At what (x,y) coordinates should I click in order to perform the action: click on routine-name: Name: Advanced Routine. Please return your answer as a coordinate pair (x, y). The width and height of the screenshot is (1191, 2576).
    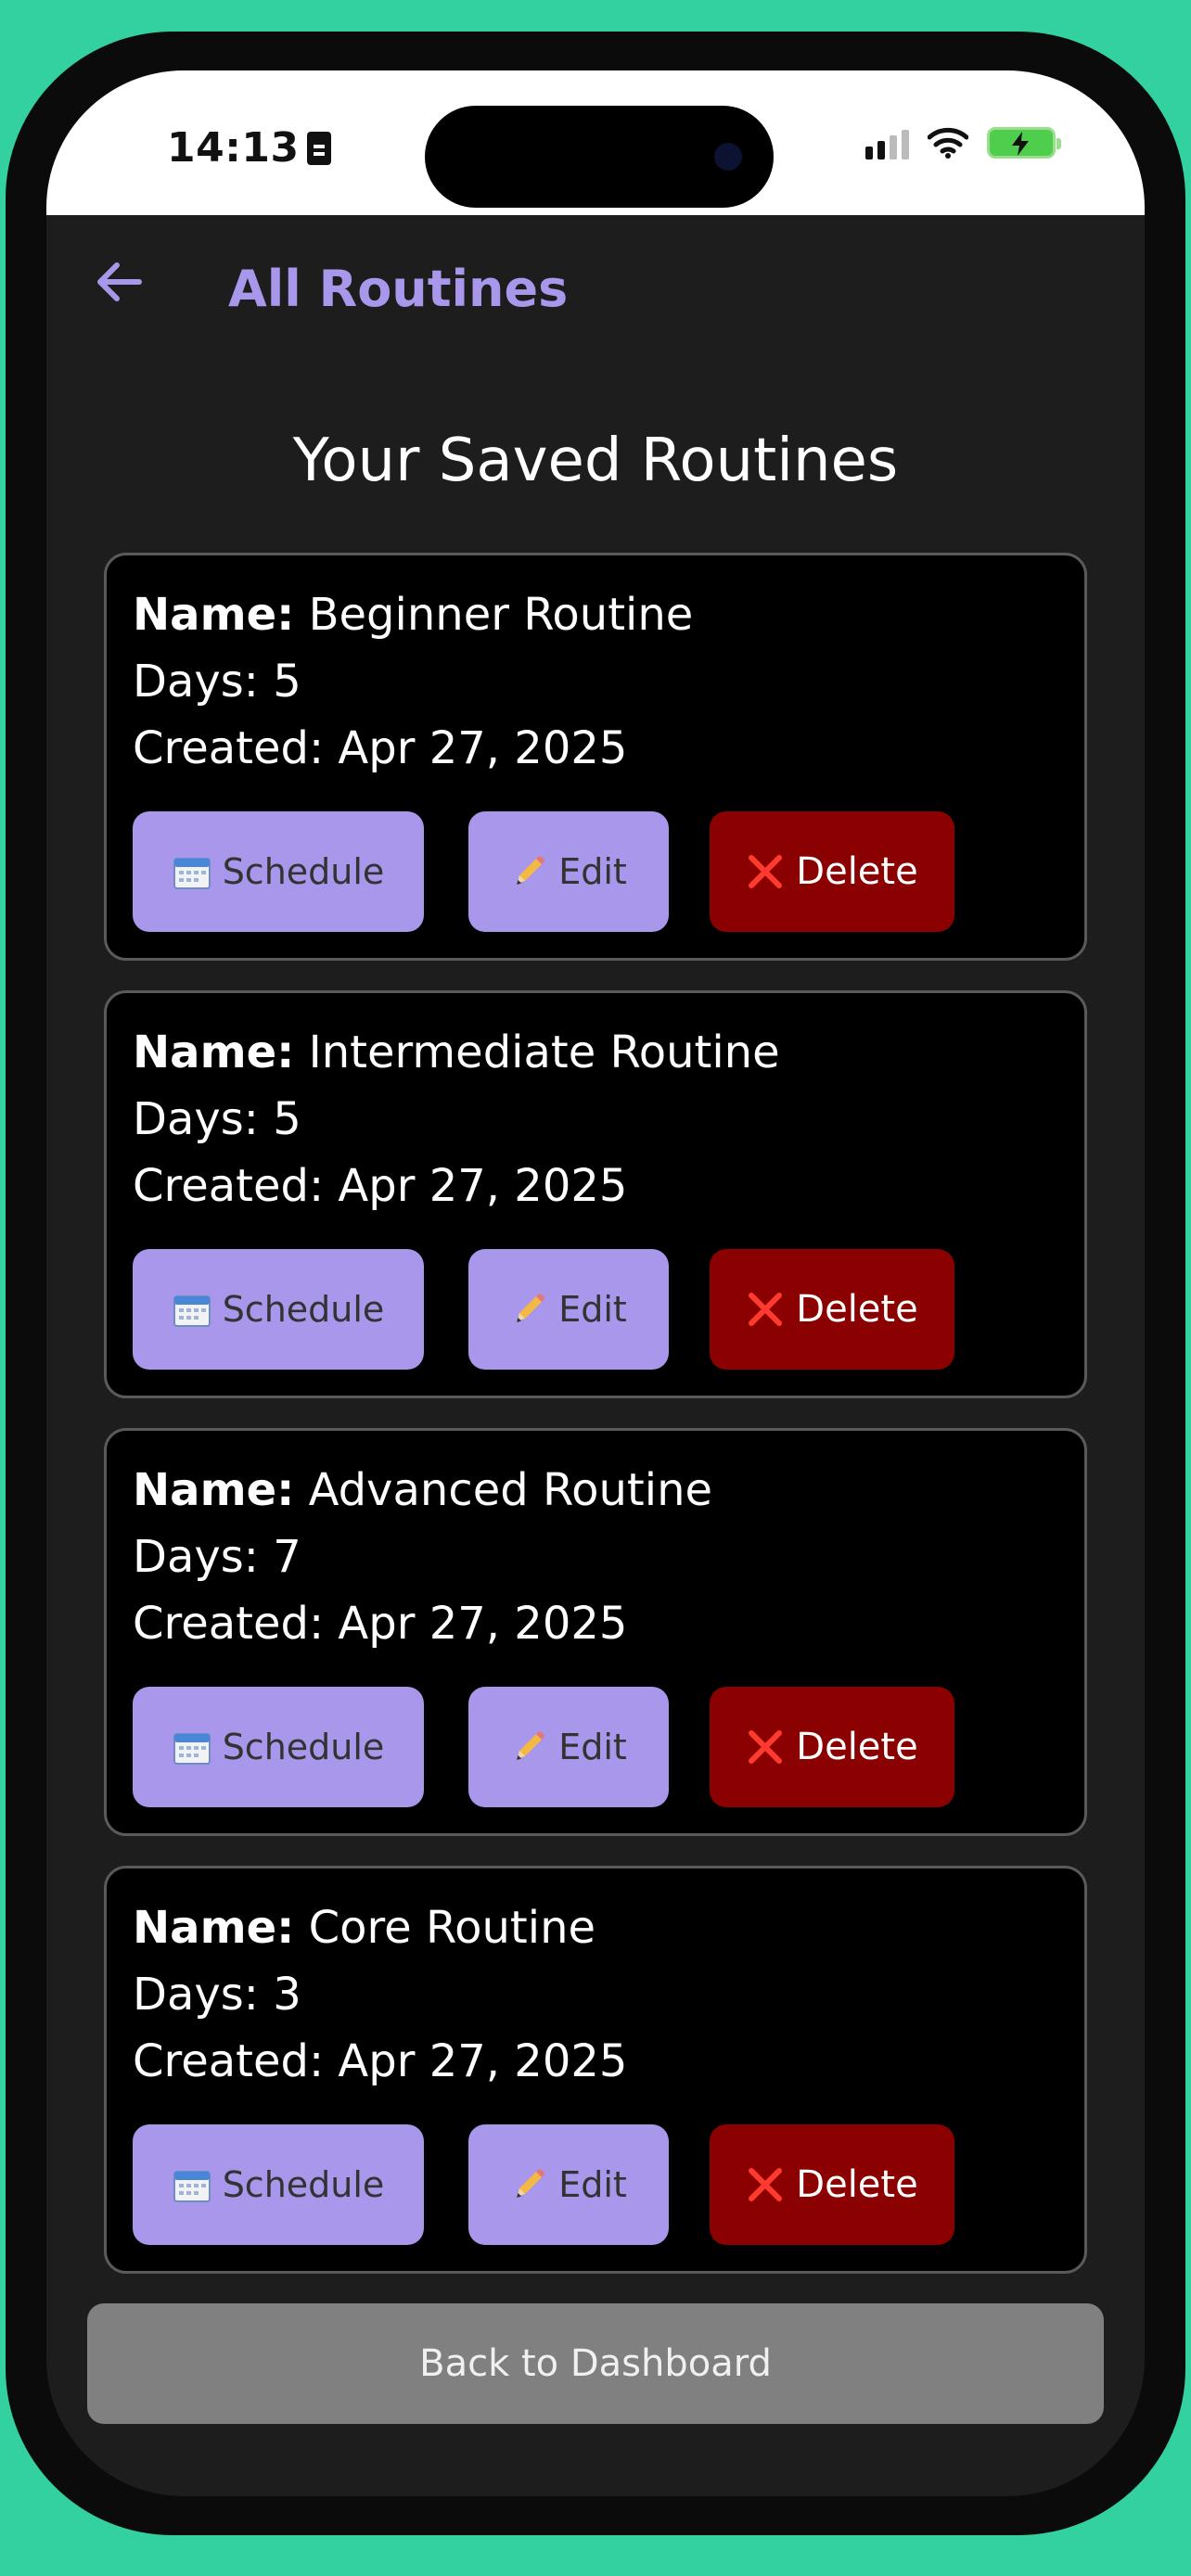
    Looking at the image, I should click on (423, 1490).